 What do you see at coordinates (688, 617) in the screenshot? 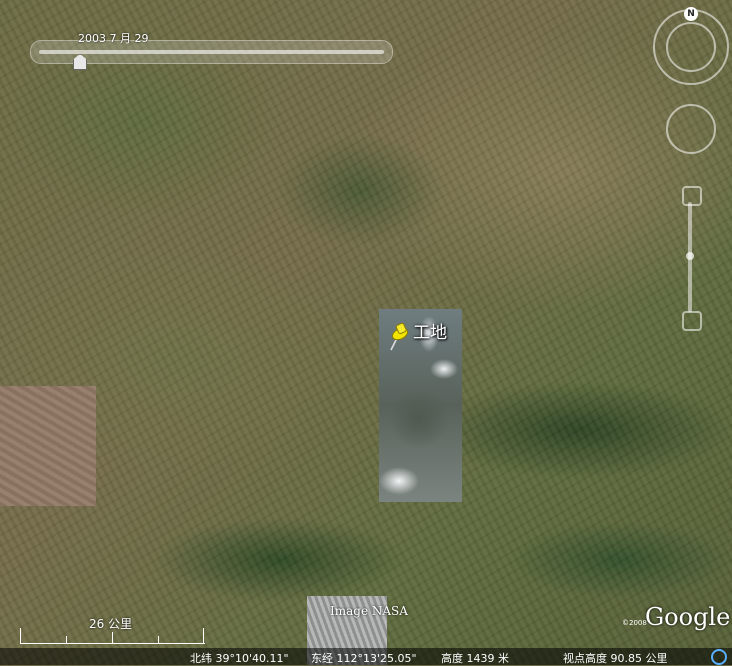
I see `google-logo: Google` at bounding box center [688, 617].